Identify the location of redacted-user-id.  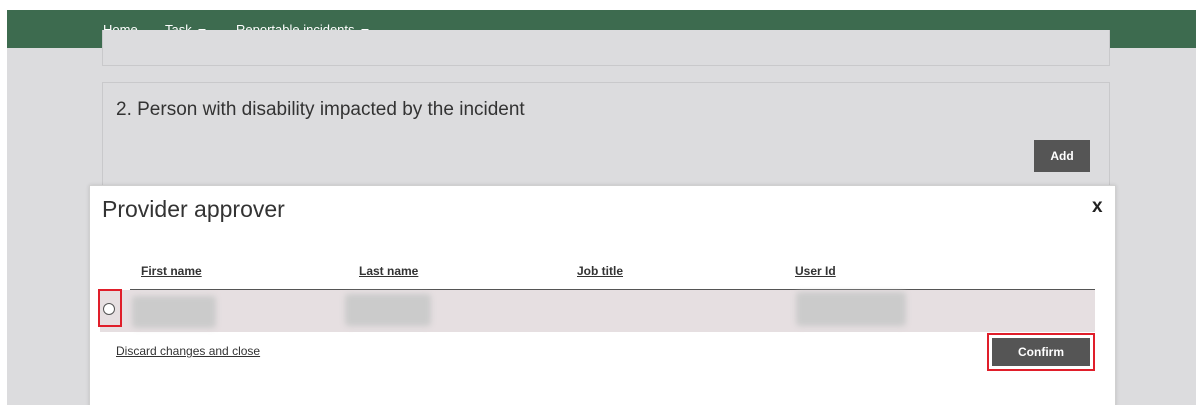
(851, 309).